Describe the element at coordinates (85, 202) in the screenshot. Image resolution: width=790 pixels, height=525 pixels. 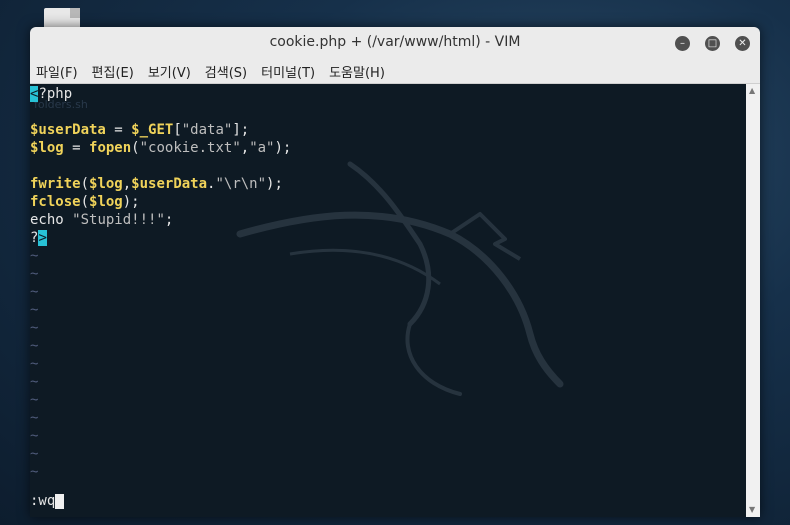
I see `code-line-7: fclose($log);` at that location.